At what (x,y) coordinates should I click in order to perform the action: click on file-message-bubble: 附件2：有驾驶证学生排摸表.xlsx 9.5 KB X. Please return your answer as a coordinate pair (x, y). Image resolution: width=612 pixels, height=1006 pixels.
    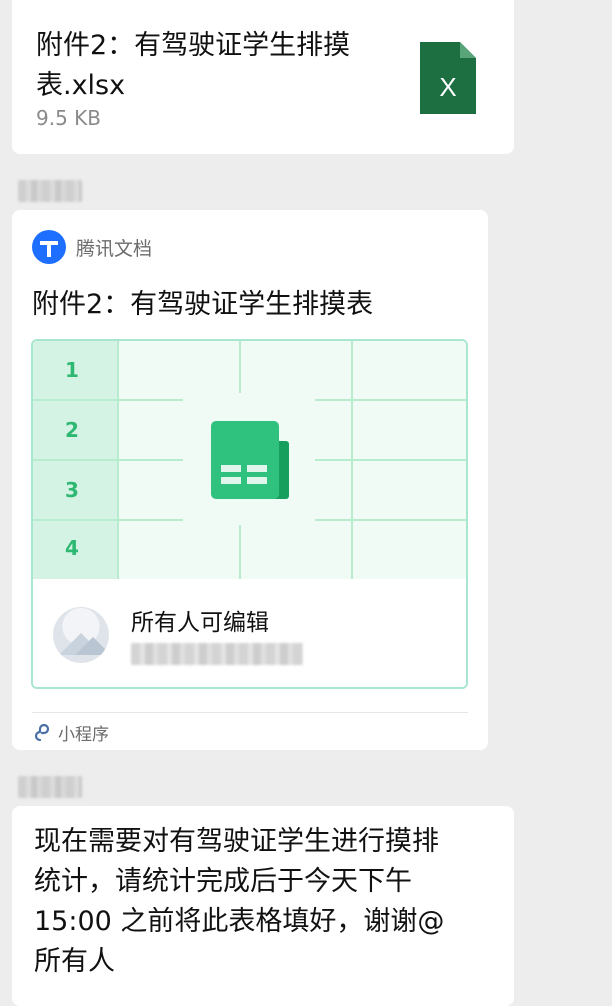
    Looking at the image, I should click on (263, 77).